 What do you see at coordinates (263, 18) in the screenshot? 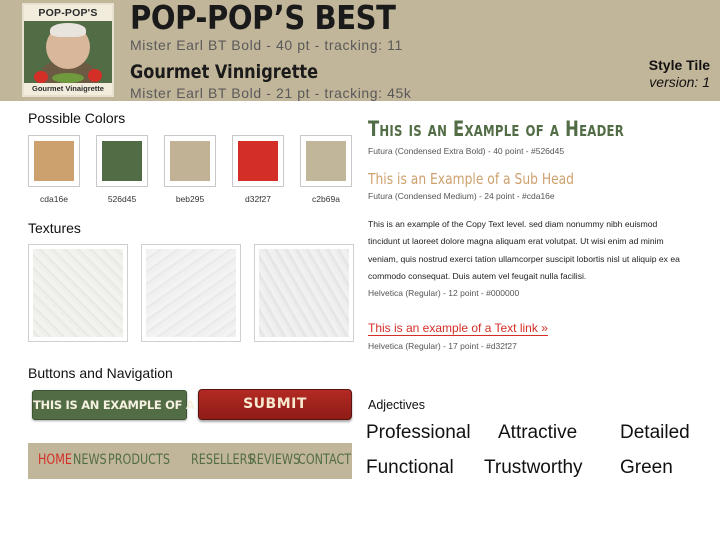
I see `brand-title: POP-POP’S BEST` at bounding box center [263, 18].